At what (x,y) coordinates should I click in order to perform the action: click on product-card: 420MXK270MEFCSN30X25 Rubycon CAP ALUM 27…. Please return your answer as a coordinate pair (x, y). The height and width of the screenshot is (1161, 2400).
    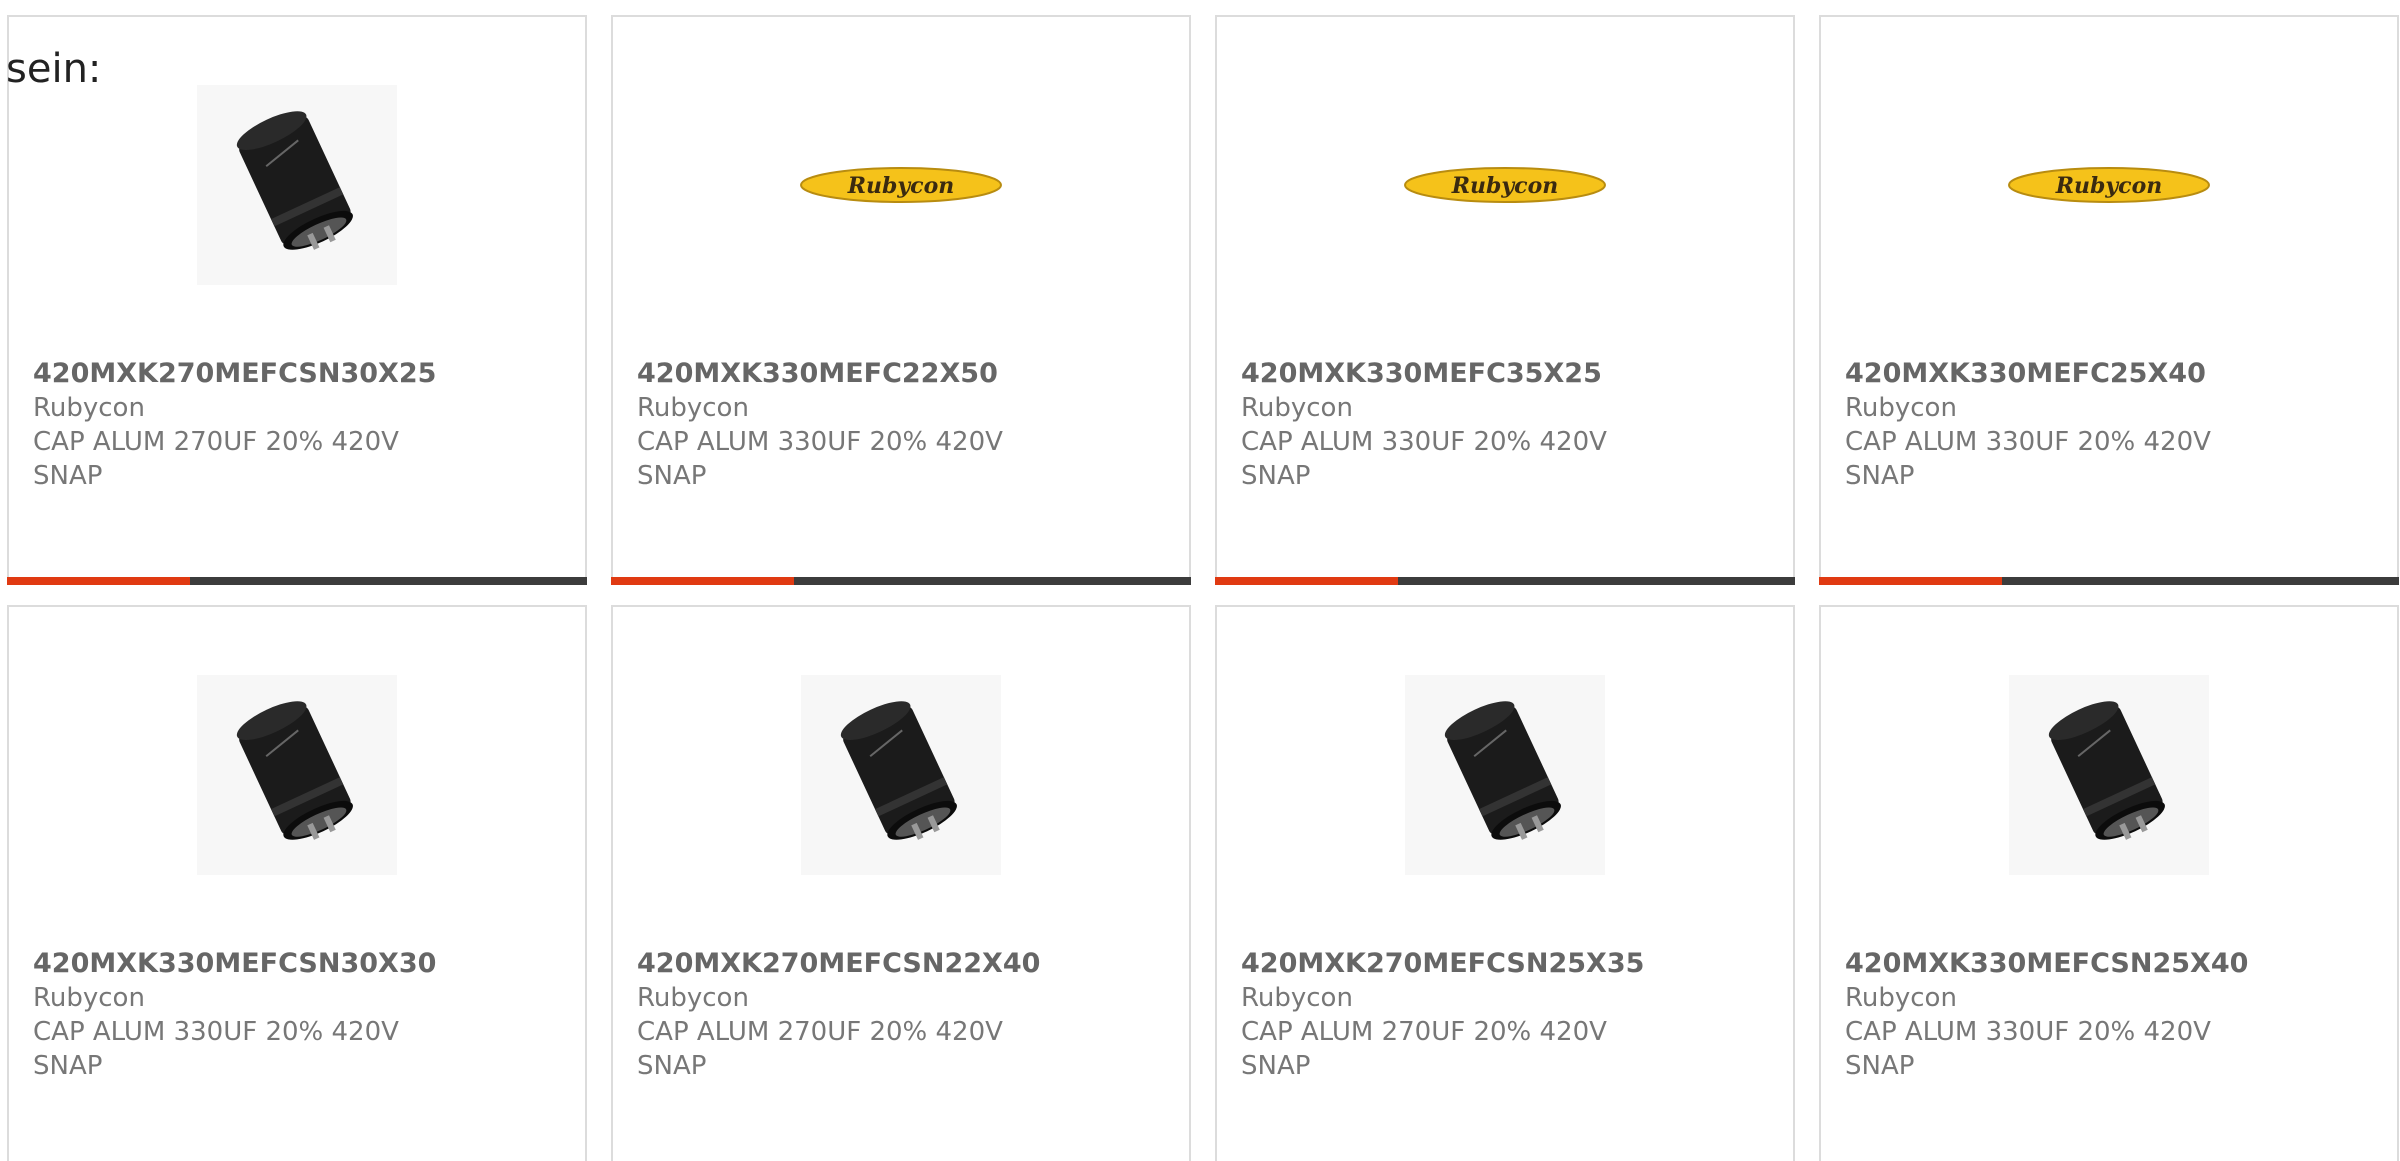
    Looking at the image, I should click on (297, 300).